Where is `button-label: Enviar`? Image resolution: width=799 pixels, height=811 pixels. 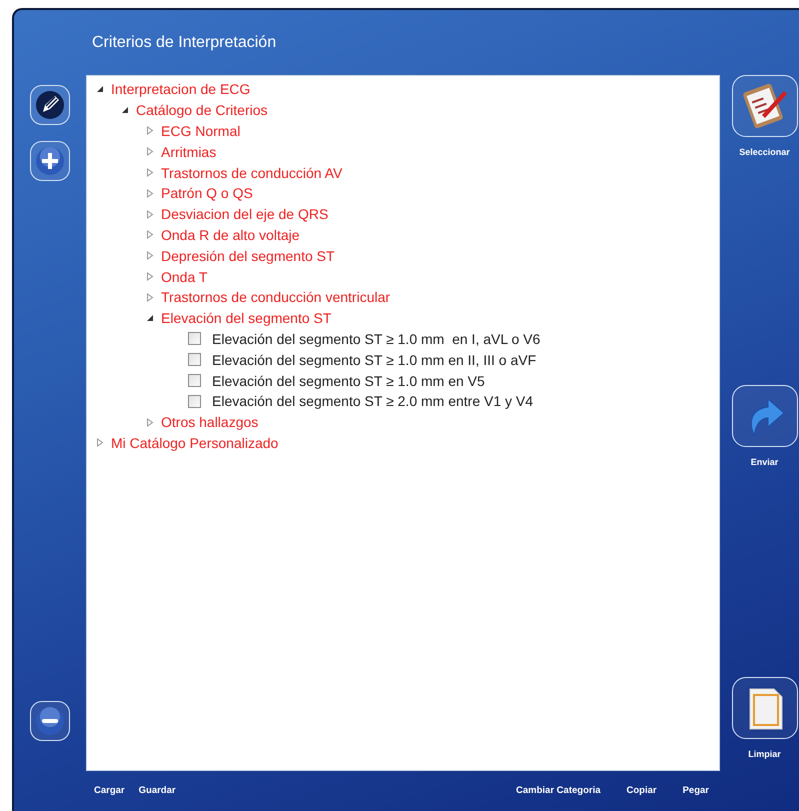 button-label: Enviar is located at coordinates (764, 462).